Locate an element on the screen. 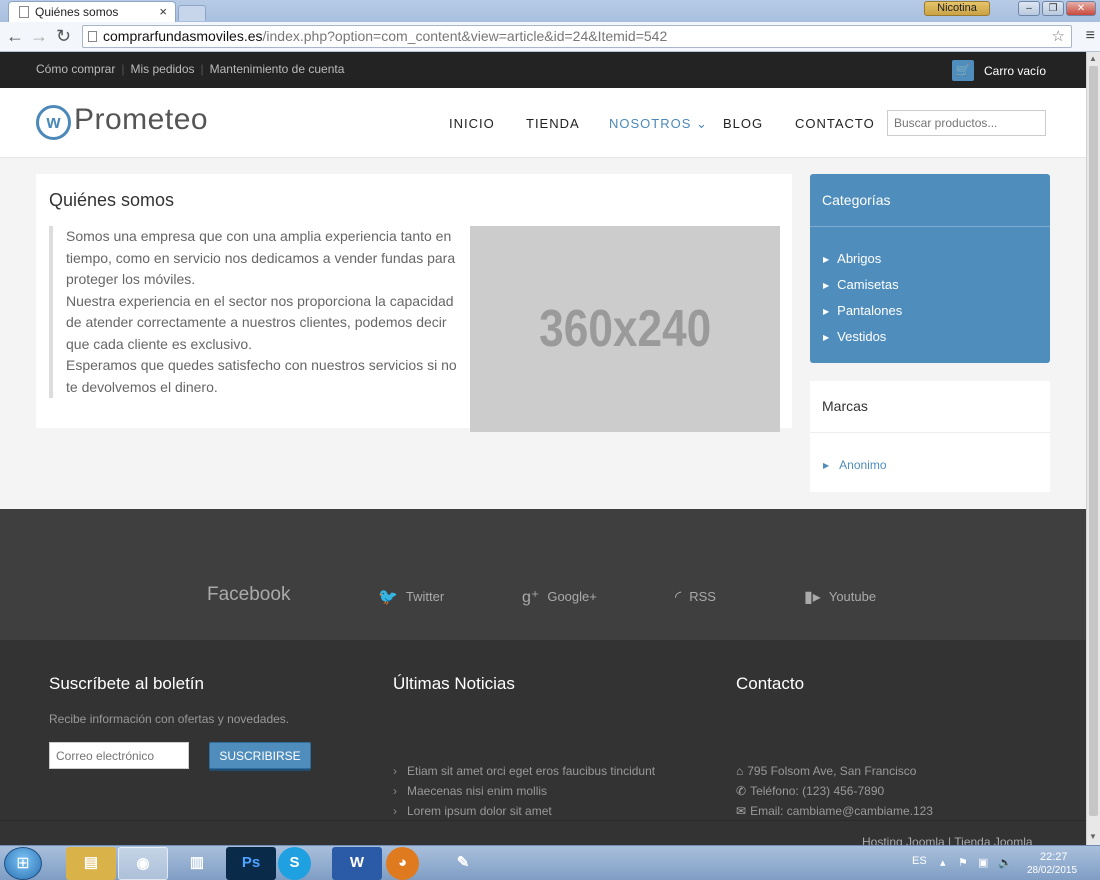 This screenshot has height=880, width=1100. chevron-down-icon: ⌄ is located at coordinates (702, 123).